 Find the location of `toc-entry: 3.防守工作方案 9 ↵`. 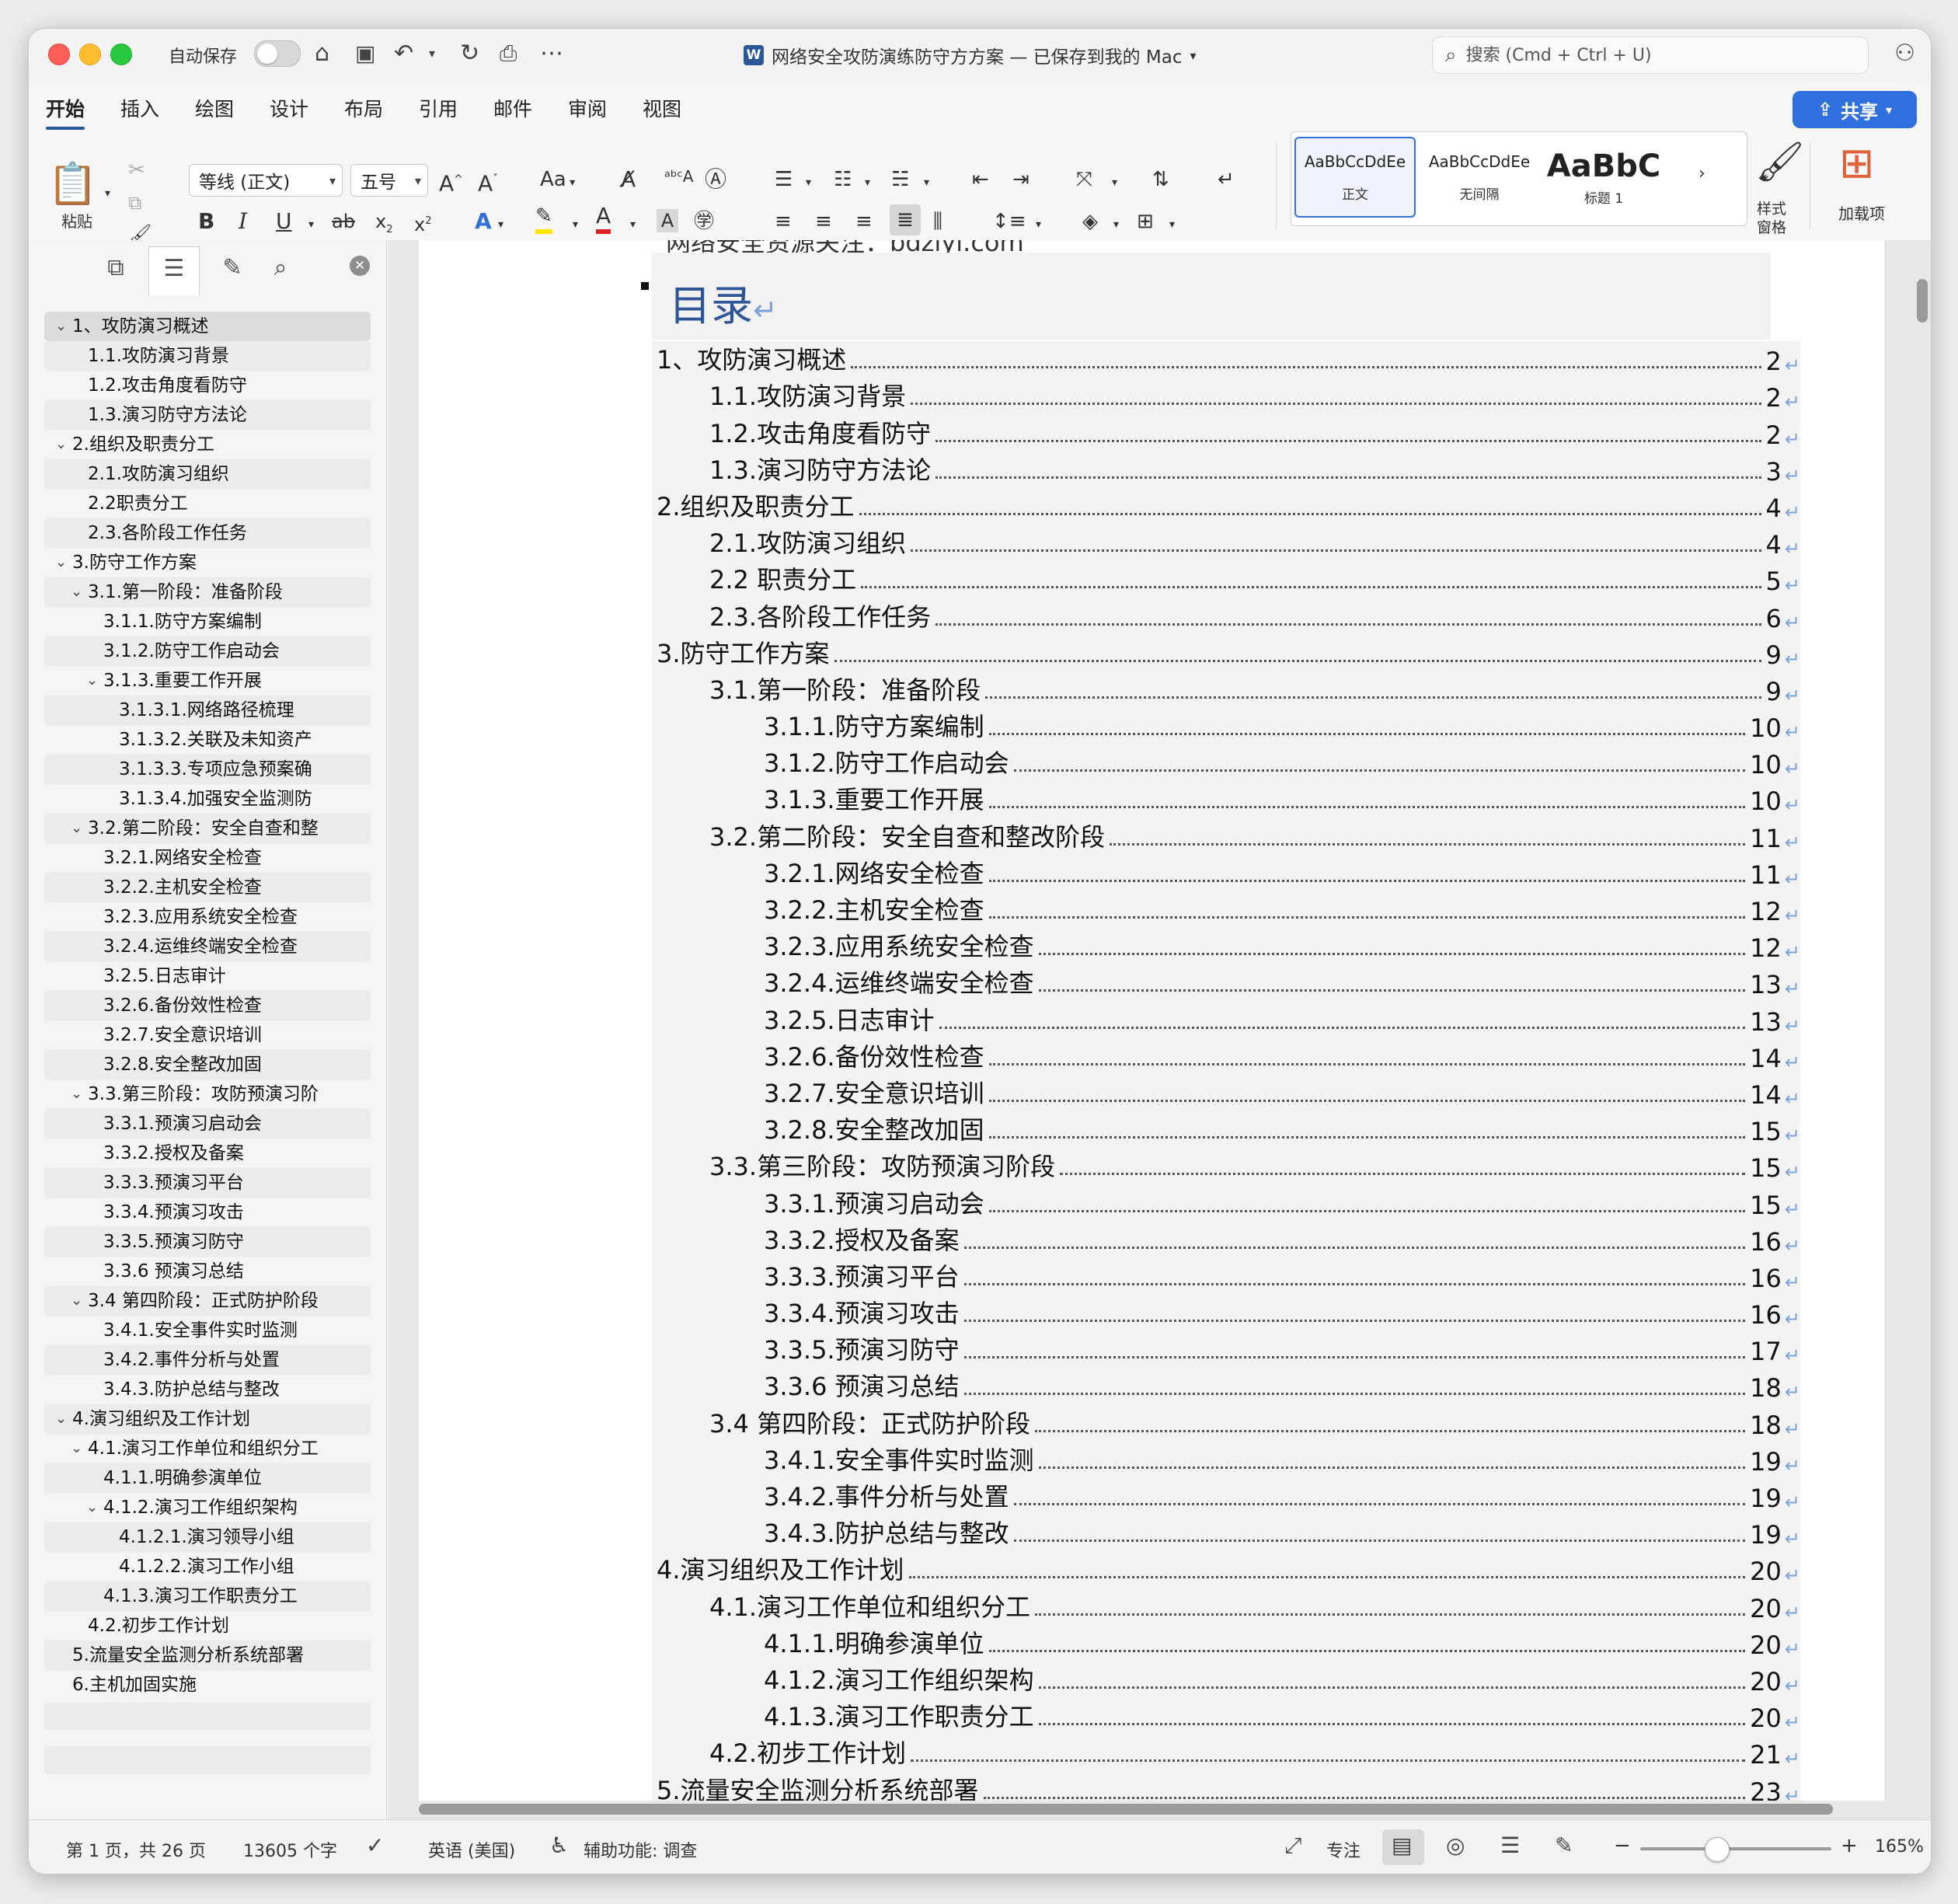

toc-entry: 3.防守工作方案 9 ↵ is located at coordinates (1226, 653).